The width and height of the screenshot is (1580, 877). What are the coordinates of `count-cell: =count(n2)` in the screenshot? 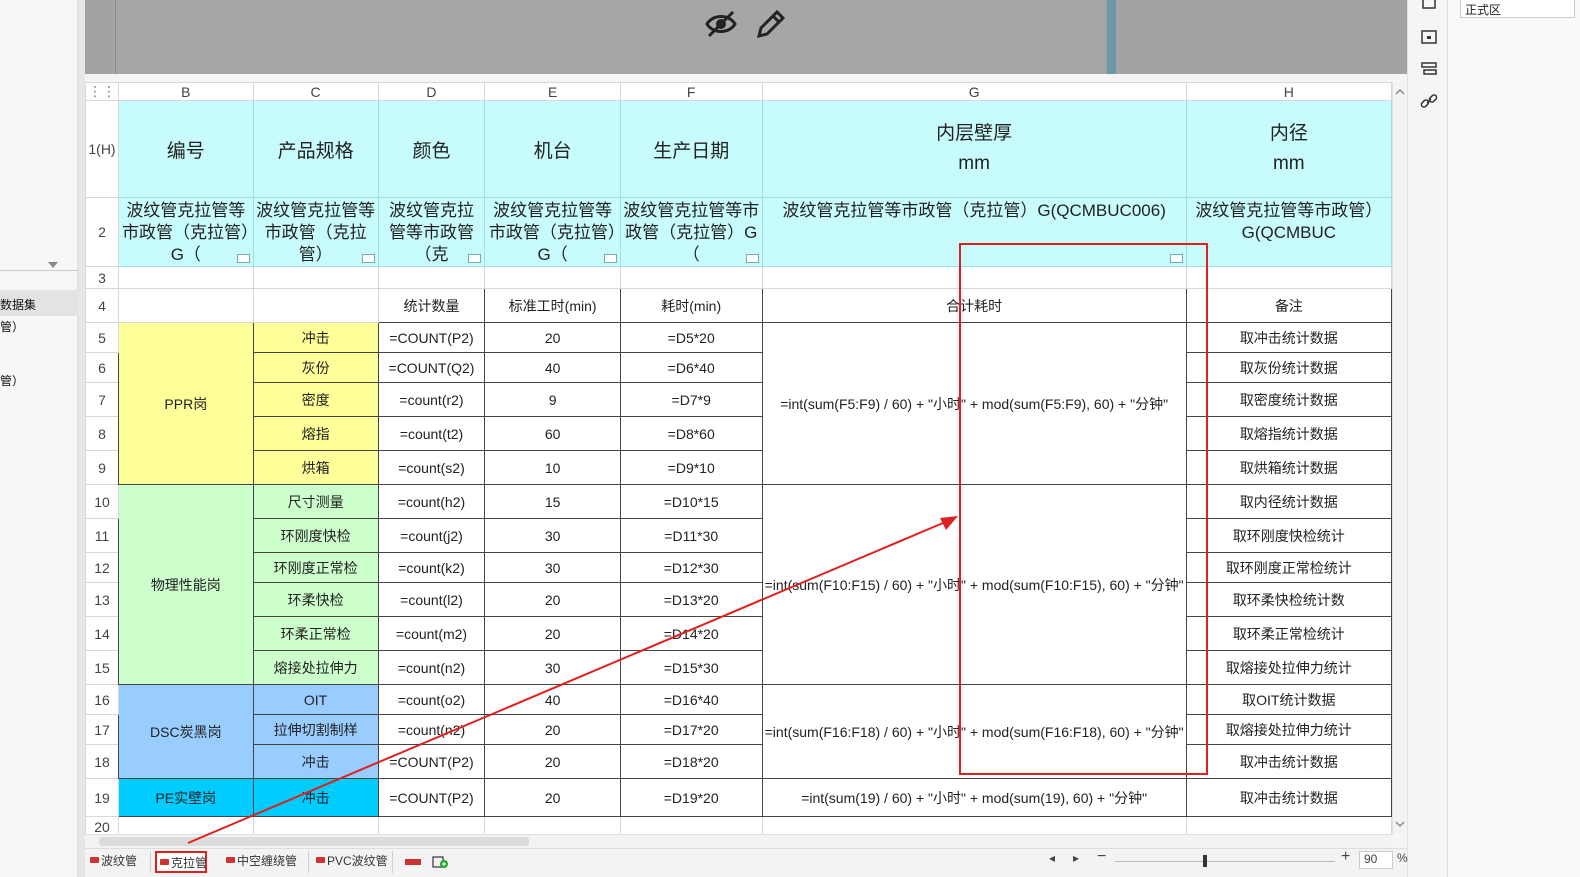 It's located at (431, 729).